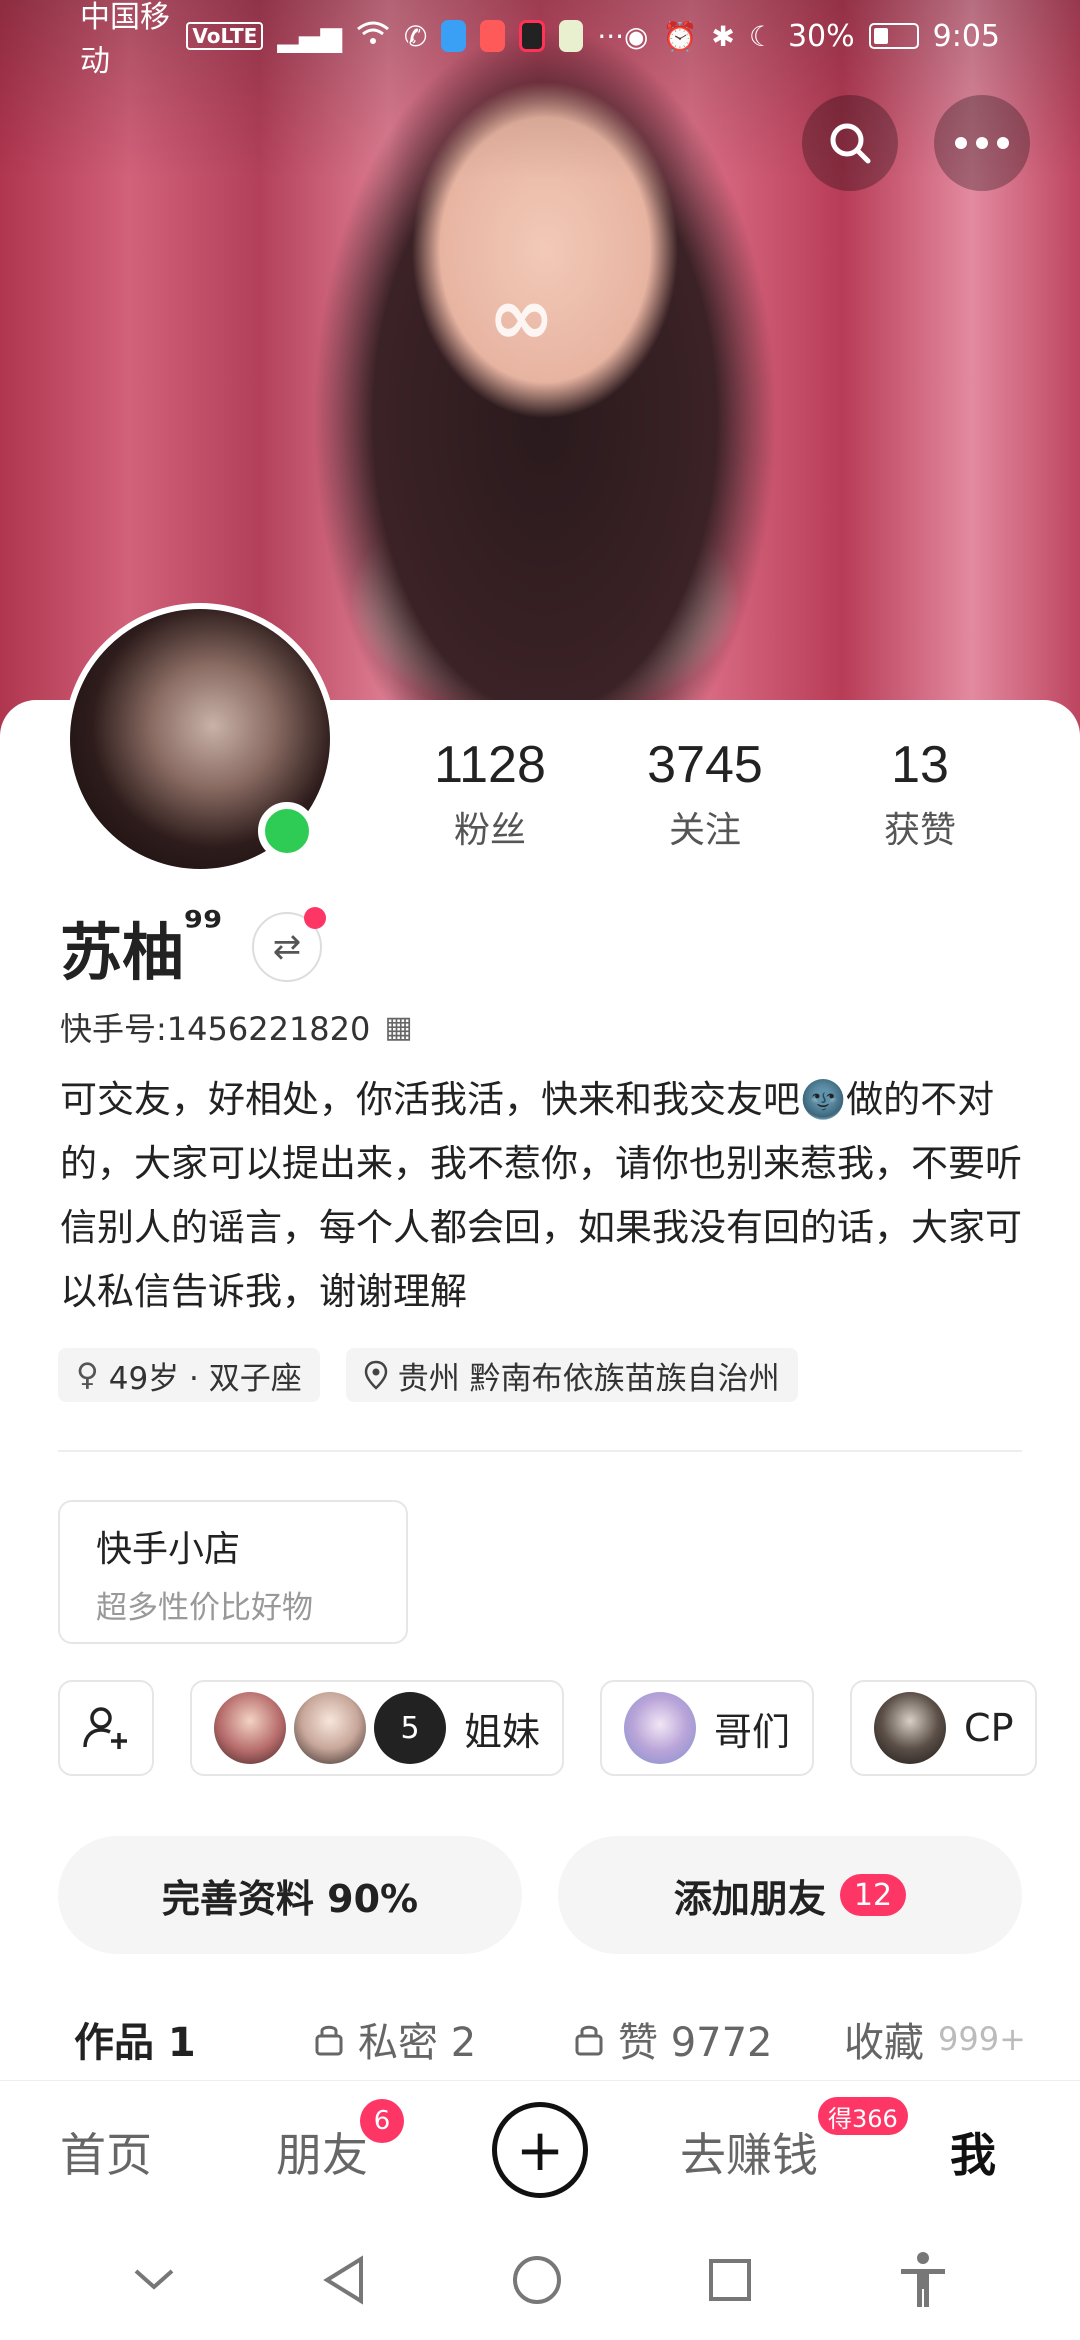 Image resolution: width=1080 pixels, height=2340 pixels. I want to click on complete-profile-button: 完善资料 90%, so click(290, 1895).